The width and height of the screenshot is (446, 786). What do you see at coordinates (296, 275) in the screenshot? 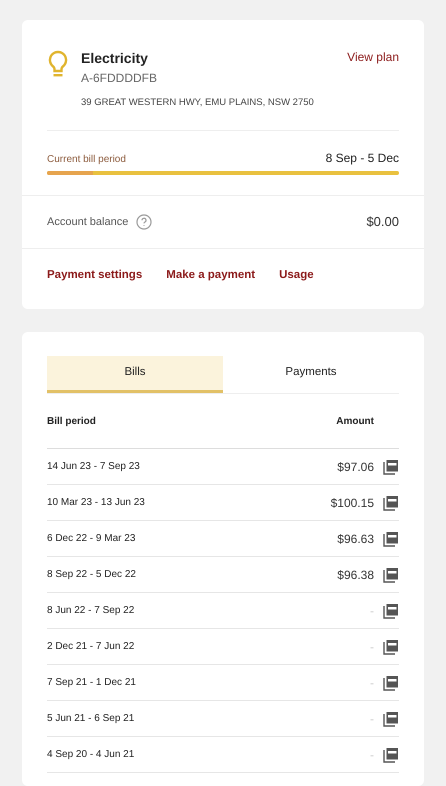
I see `action-link: Usage` at bounding box center [296, 275].